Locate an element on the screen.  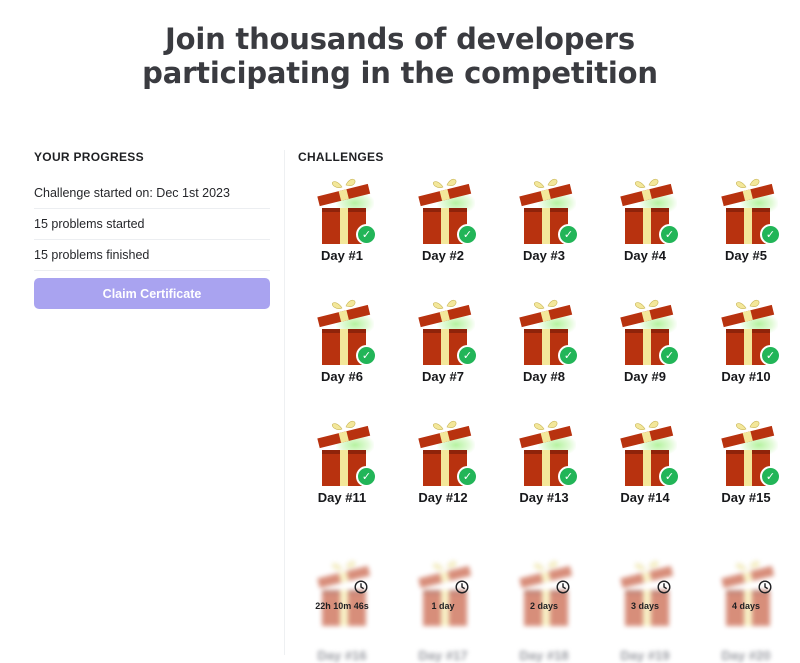
challenge-day-tile: ✓ Day #2 is located at coordinates (443, 226).